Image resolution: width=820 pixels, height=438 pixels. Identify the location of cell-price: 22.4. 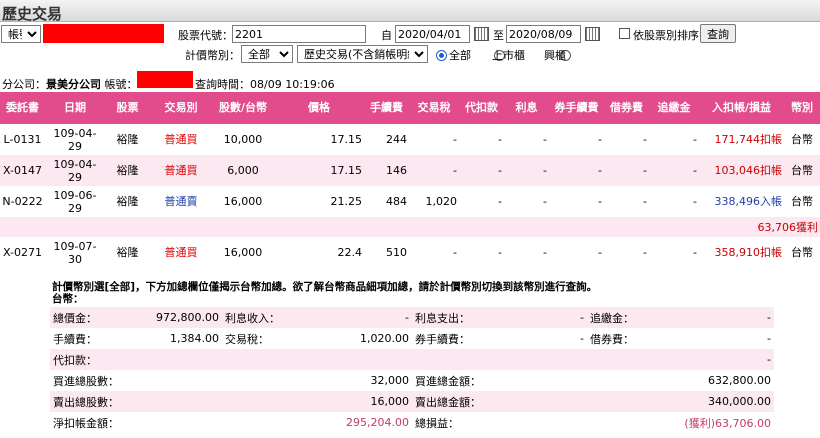
(350, 252).